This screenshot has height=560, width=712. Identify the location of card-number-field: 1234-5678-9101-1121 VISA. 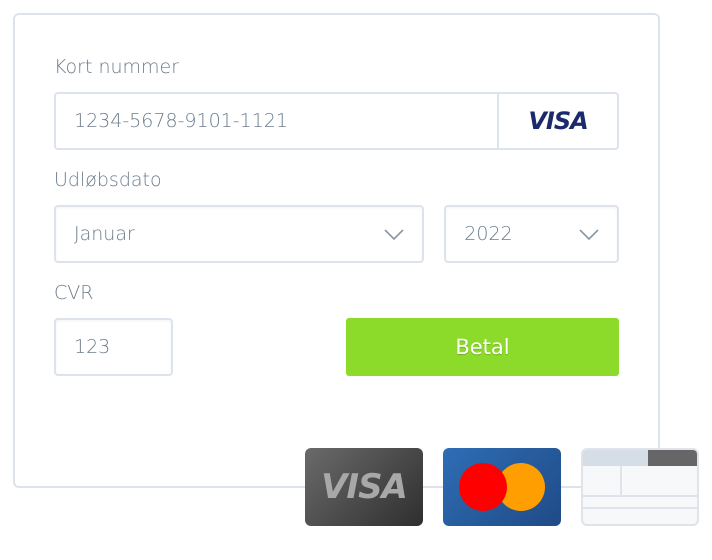
(336, 121).